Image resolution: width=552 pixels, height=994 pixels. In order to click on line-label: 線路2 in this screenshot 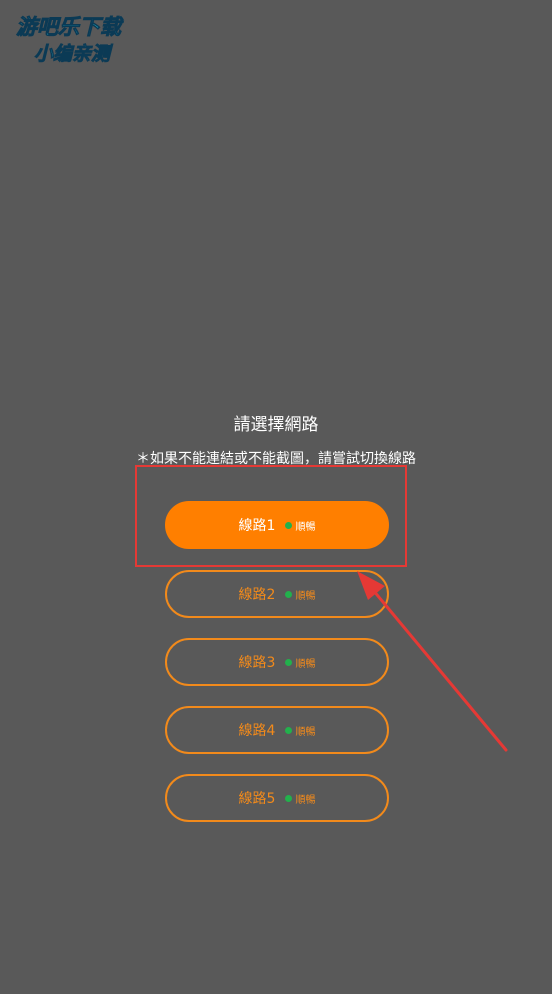, I will do `click(257, 595)`.